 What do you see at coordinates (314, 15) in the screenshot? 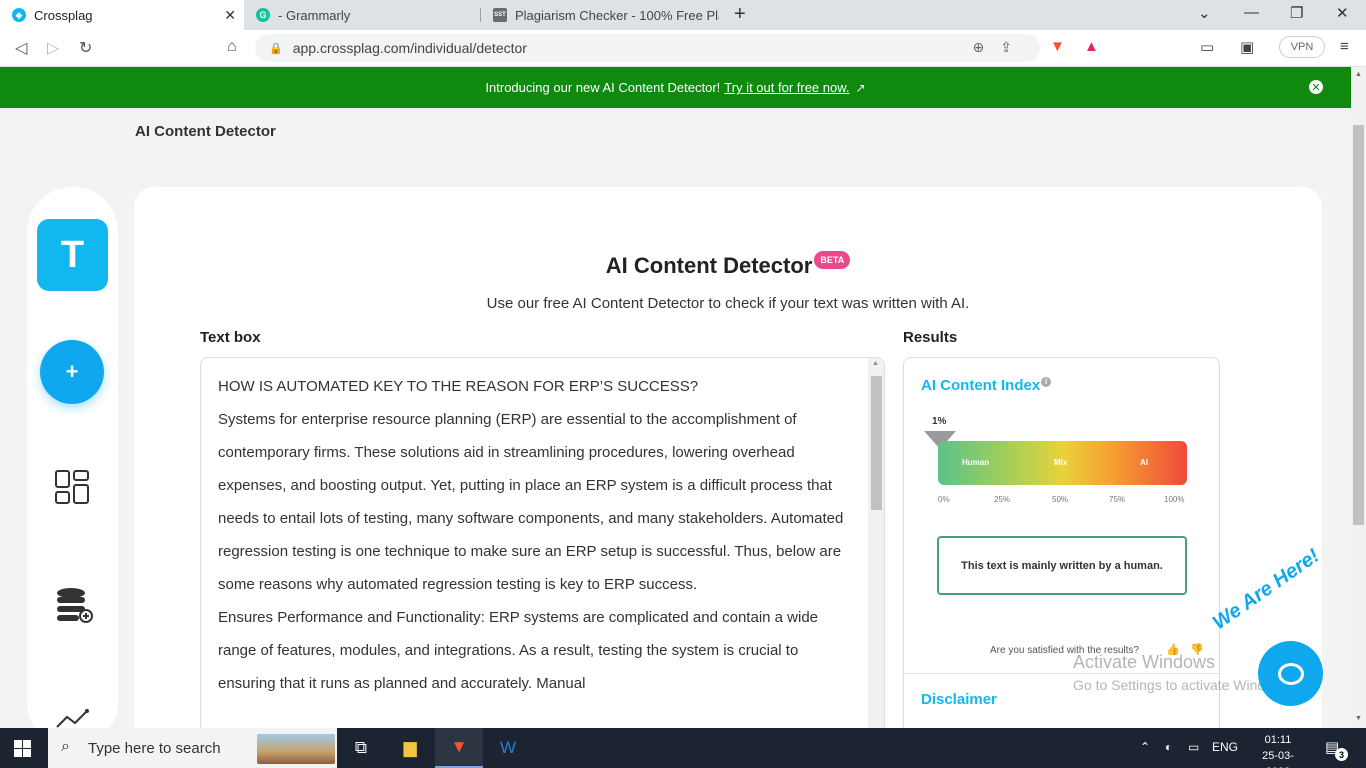
I see `tab-title: - Grammarly` at bounding box center [314, 15].